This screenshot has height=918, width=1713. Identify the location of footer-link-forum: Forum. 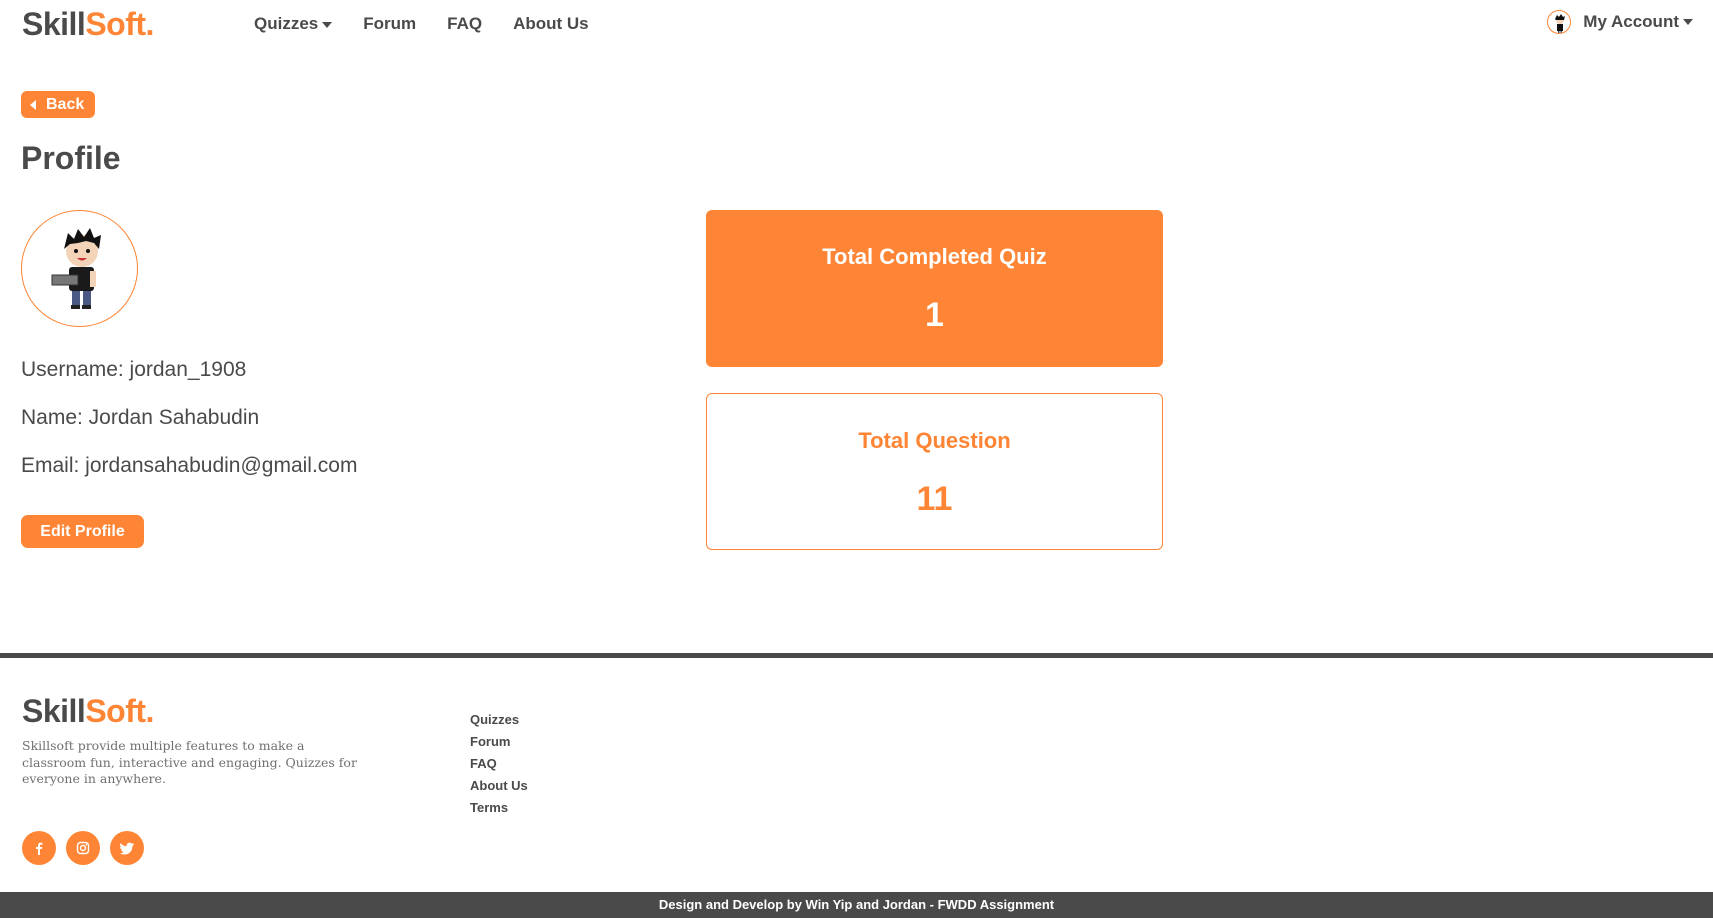
(499, 741).